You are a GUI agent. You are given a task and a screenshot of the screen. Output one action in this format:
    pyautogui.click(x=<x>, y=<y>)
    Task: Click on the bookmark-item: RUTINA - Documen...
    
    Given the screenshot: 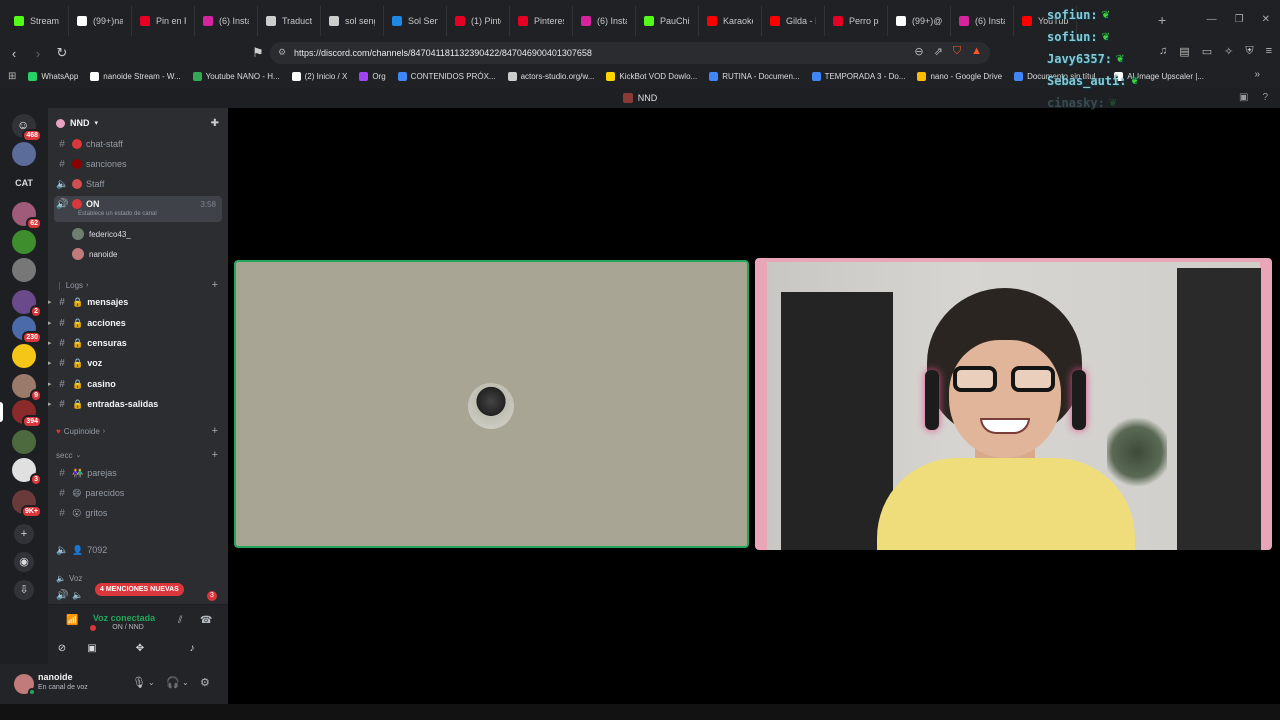 What is the action you would take?
    pyautogui.click(x=754, y=76)
    